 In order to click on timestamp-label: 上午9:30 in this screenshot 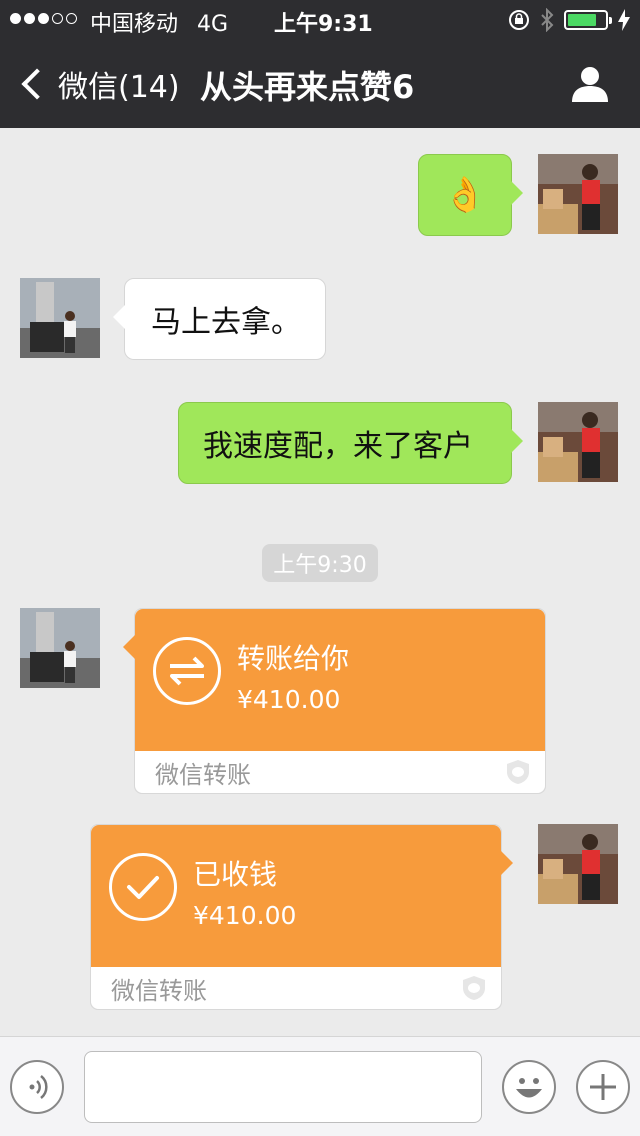, I will do `click(320, 563)`.